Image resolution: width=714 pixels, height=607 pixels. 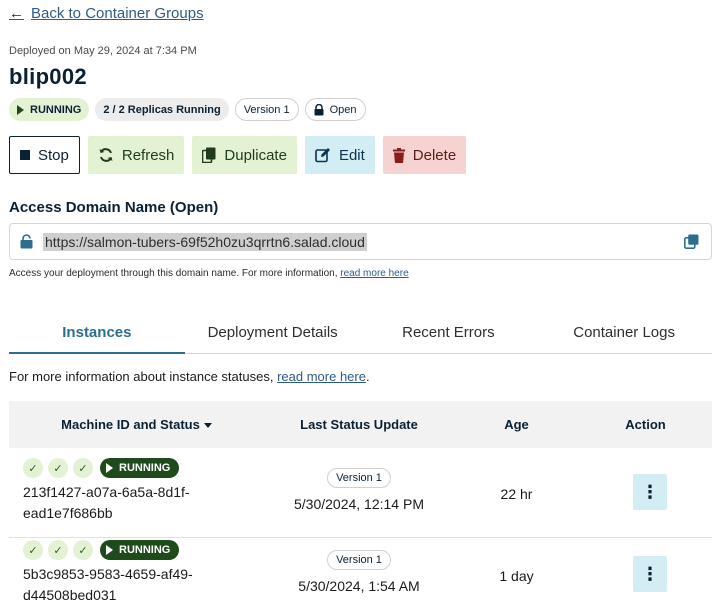 What do you see at coordinates (273, 335) in the screenshot?
I see `tab-deployment-details: Deployment Details` at bounding box center [273, 335].